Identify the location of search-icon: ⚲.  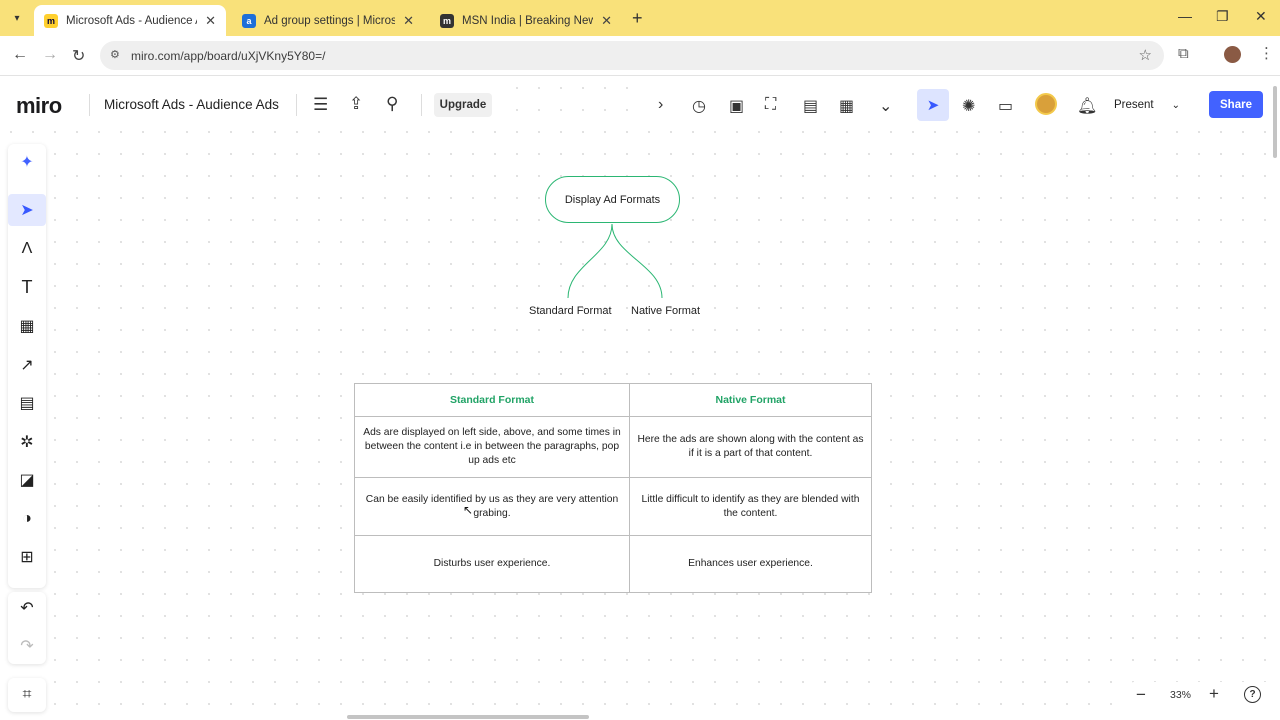
(392, 104).